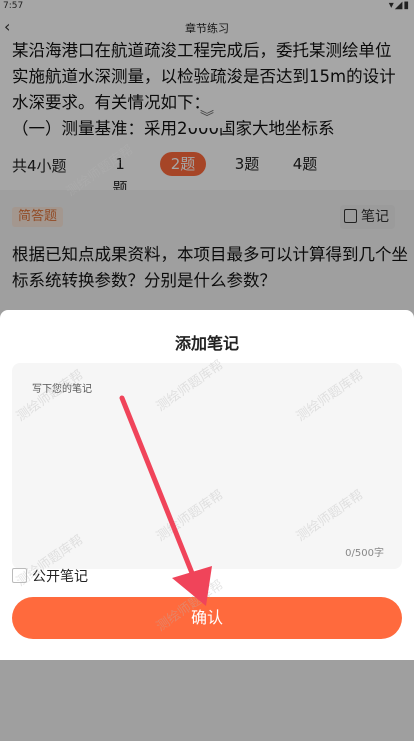  Describe the element at coordinates (206, 343) in the screenshot. I see `sheet-title: 添加笔记` at that location.